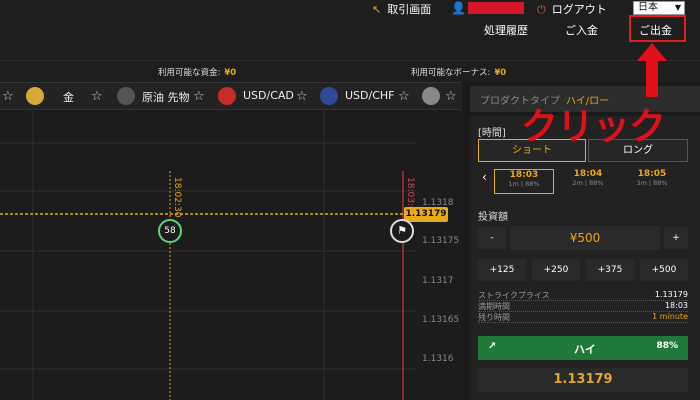  I want to click on high-button: ↗ ハイ 88%, so click(583, 348).